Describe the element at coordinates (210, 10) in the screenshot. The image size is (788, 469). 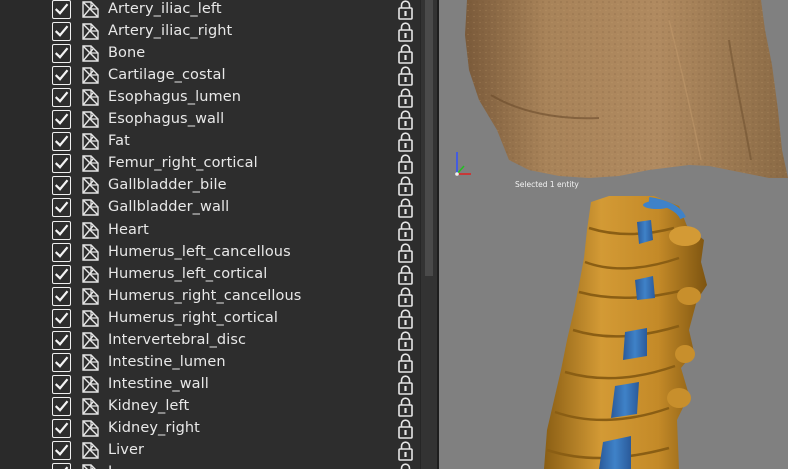
I see `segment-row: Artery_iliac_left` at that location.